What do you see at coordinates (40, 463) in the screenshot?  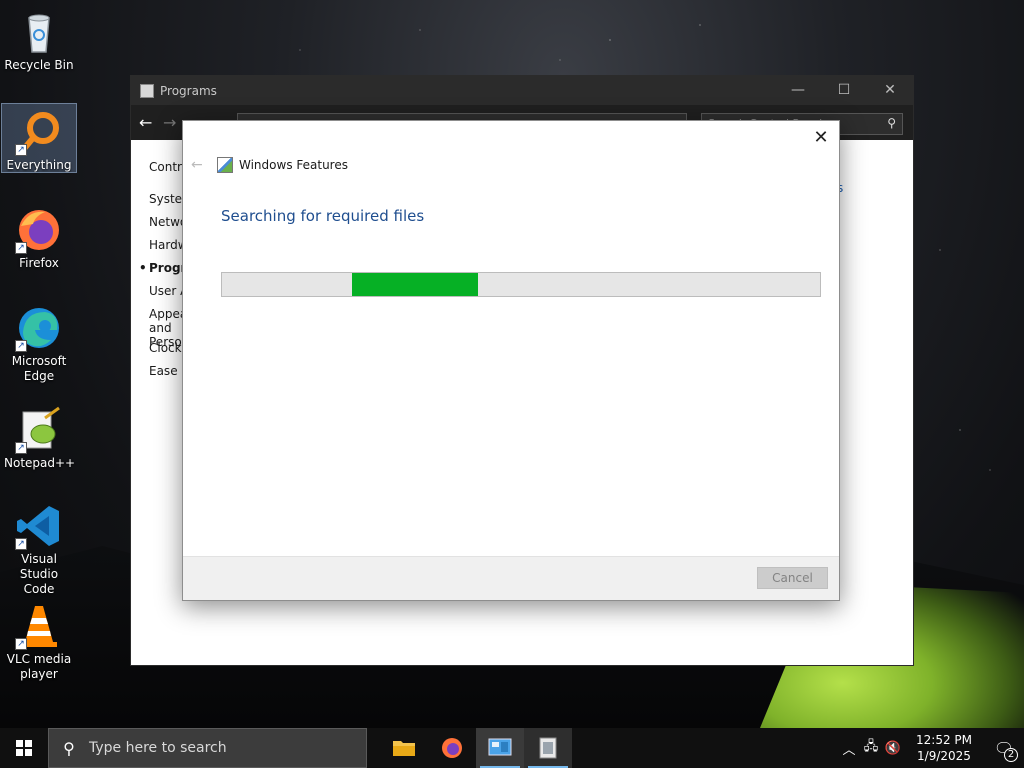 I see `desktop-icon-label: Notepad++` at bounding box center [40, 463].